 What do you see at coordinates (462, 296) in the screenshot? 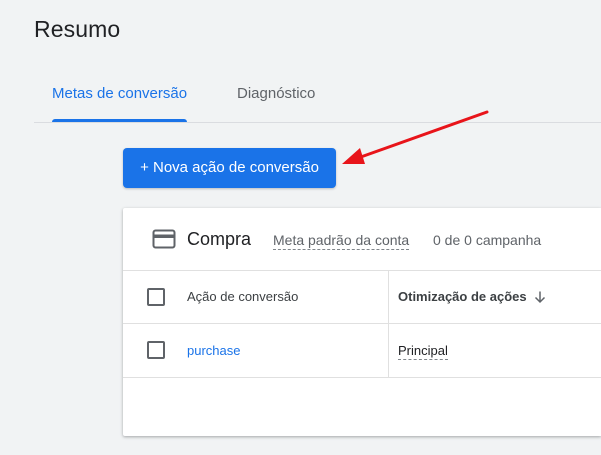
I see `column-header-action-optimization: Otimização de ações` at bounding box center [462, 296].